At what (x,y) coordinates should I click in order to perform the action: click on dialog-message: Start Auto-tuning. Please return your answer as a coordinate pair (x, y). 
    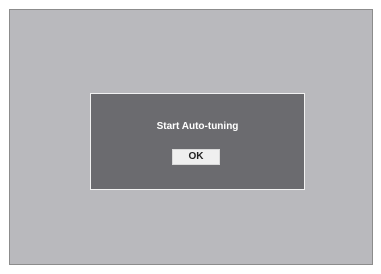
    Looking at the image, I should click on (197, 126).